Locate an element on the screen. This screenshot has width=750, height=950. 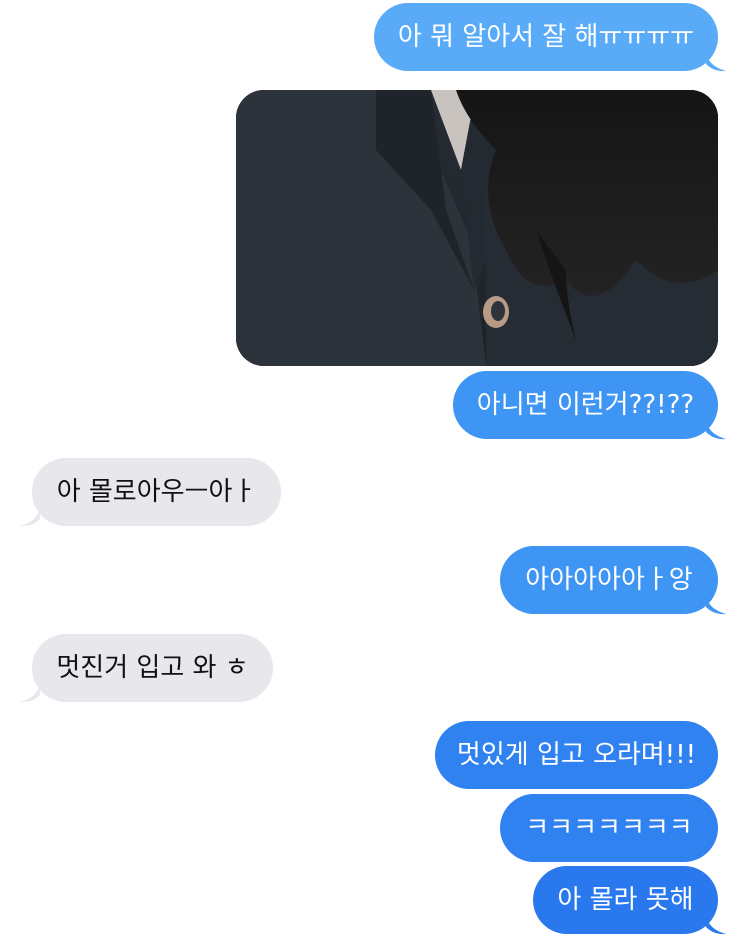
message-text: 멋진거 입고 와 ㅎ is located at coordinates (152, 668).